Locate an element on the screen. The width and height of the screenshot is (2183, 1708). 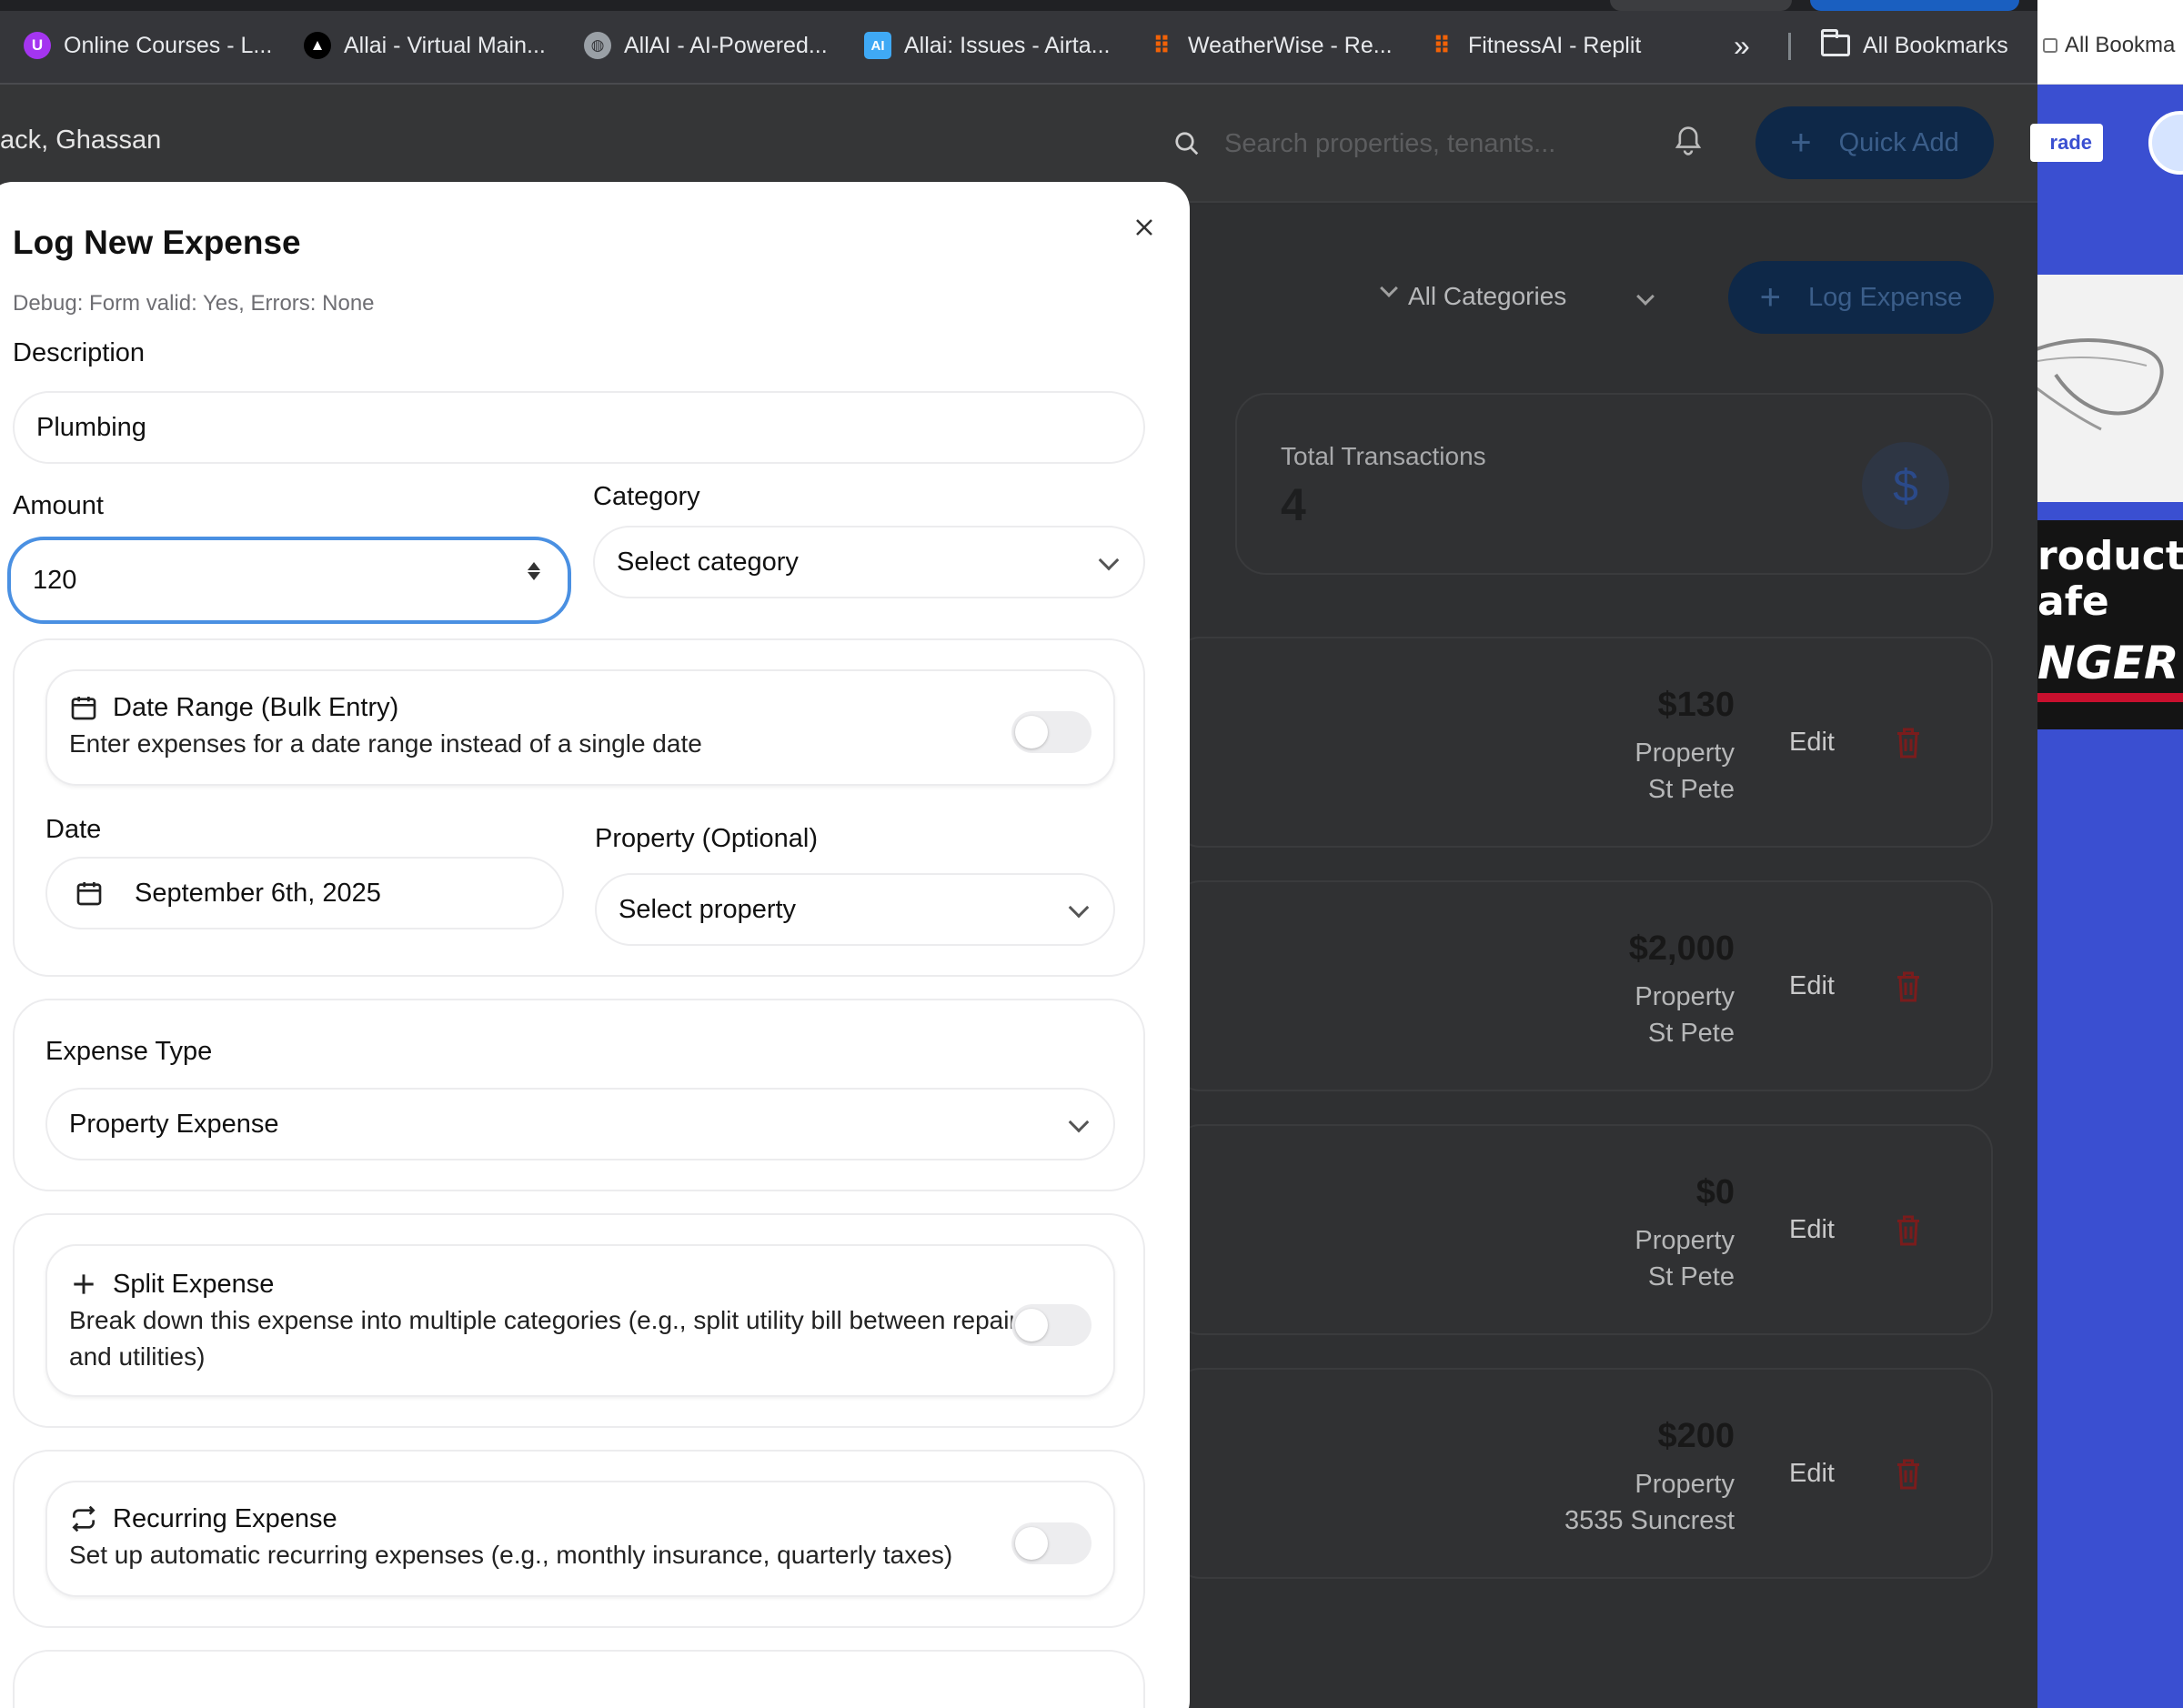
date-label: Date is located at coordinates (73, 829).